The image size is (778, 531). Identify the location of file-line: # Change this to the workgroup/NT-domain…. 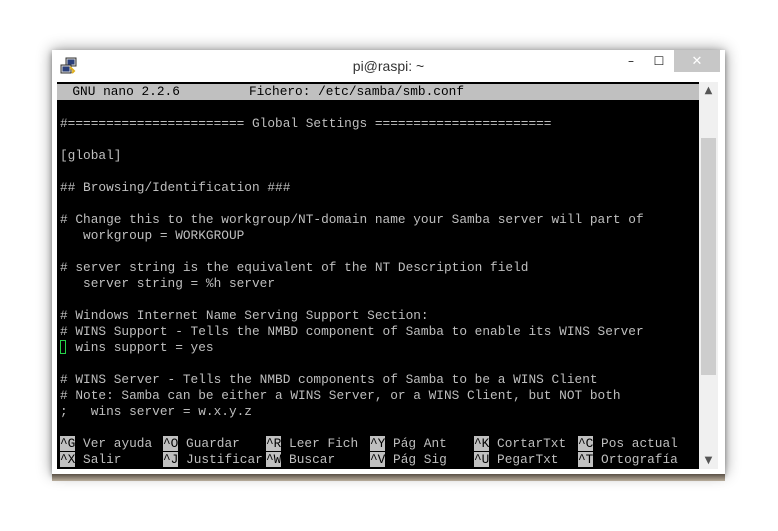
(352, 219).